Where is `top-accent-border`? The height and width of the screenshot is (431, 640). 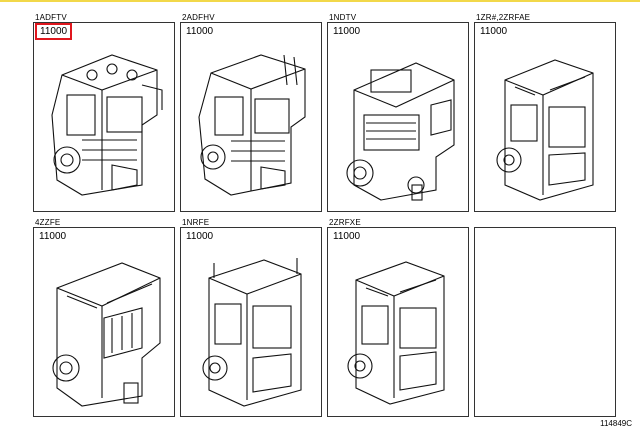 top-accent-border is located at coordinates (320, 1).